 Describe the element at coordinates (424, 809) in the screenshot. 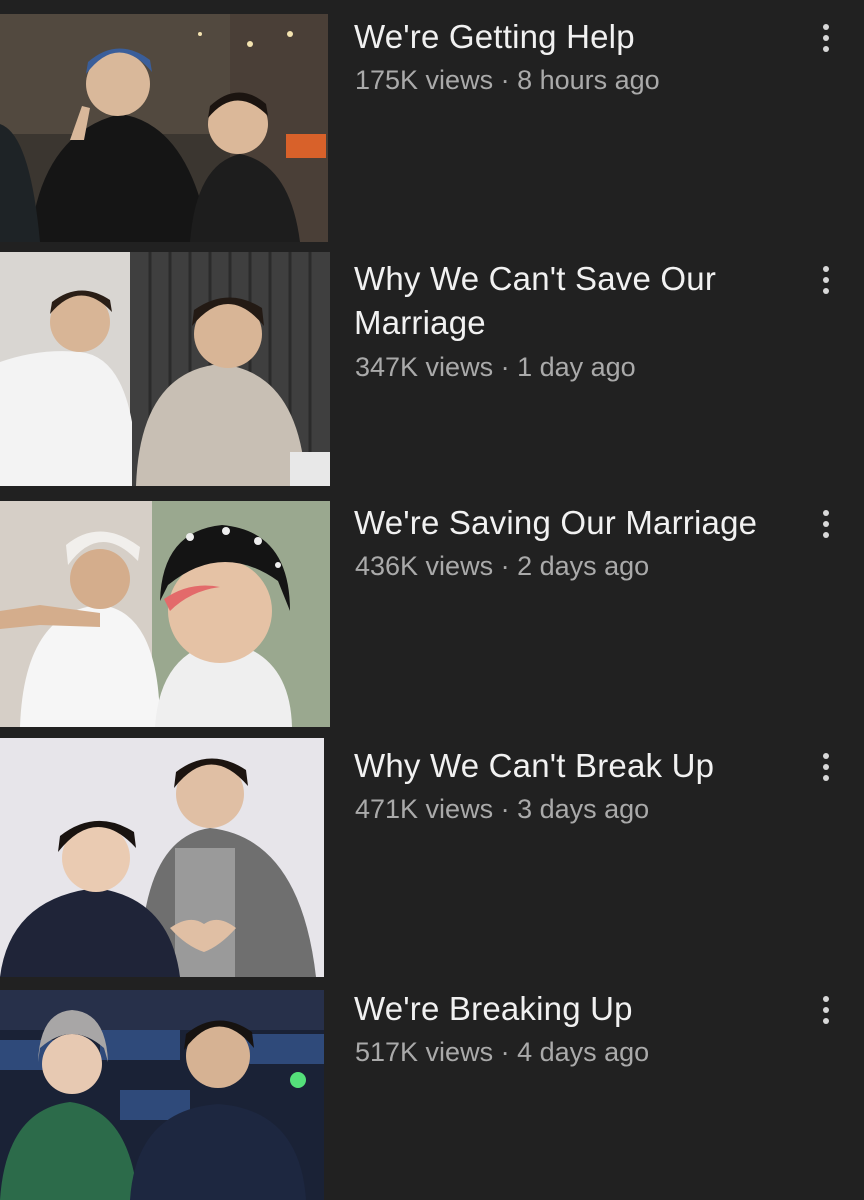

I see `view-count: 471K views` at that location.